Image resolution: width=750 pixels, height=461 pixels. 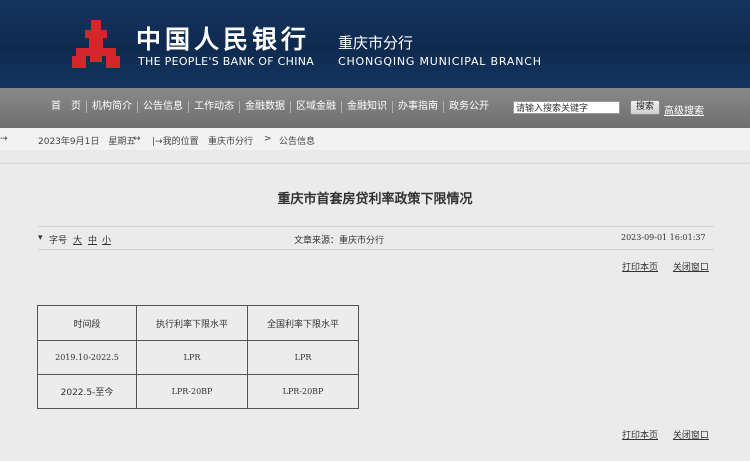 What do you see at coordinates (214, 107) in the screenshot?
I see `nav-item-news: 工作动态` at bounding box center [214, 107].